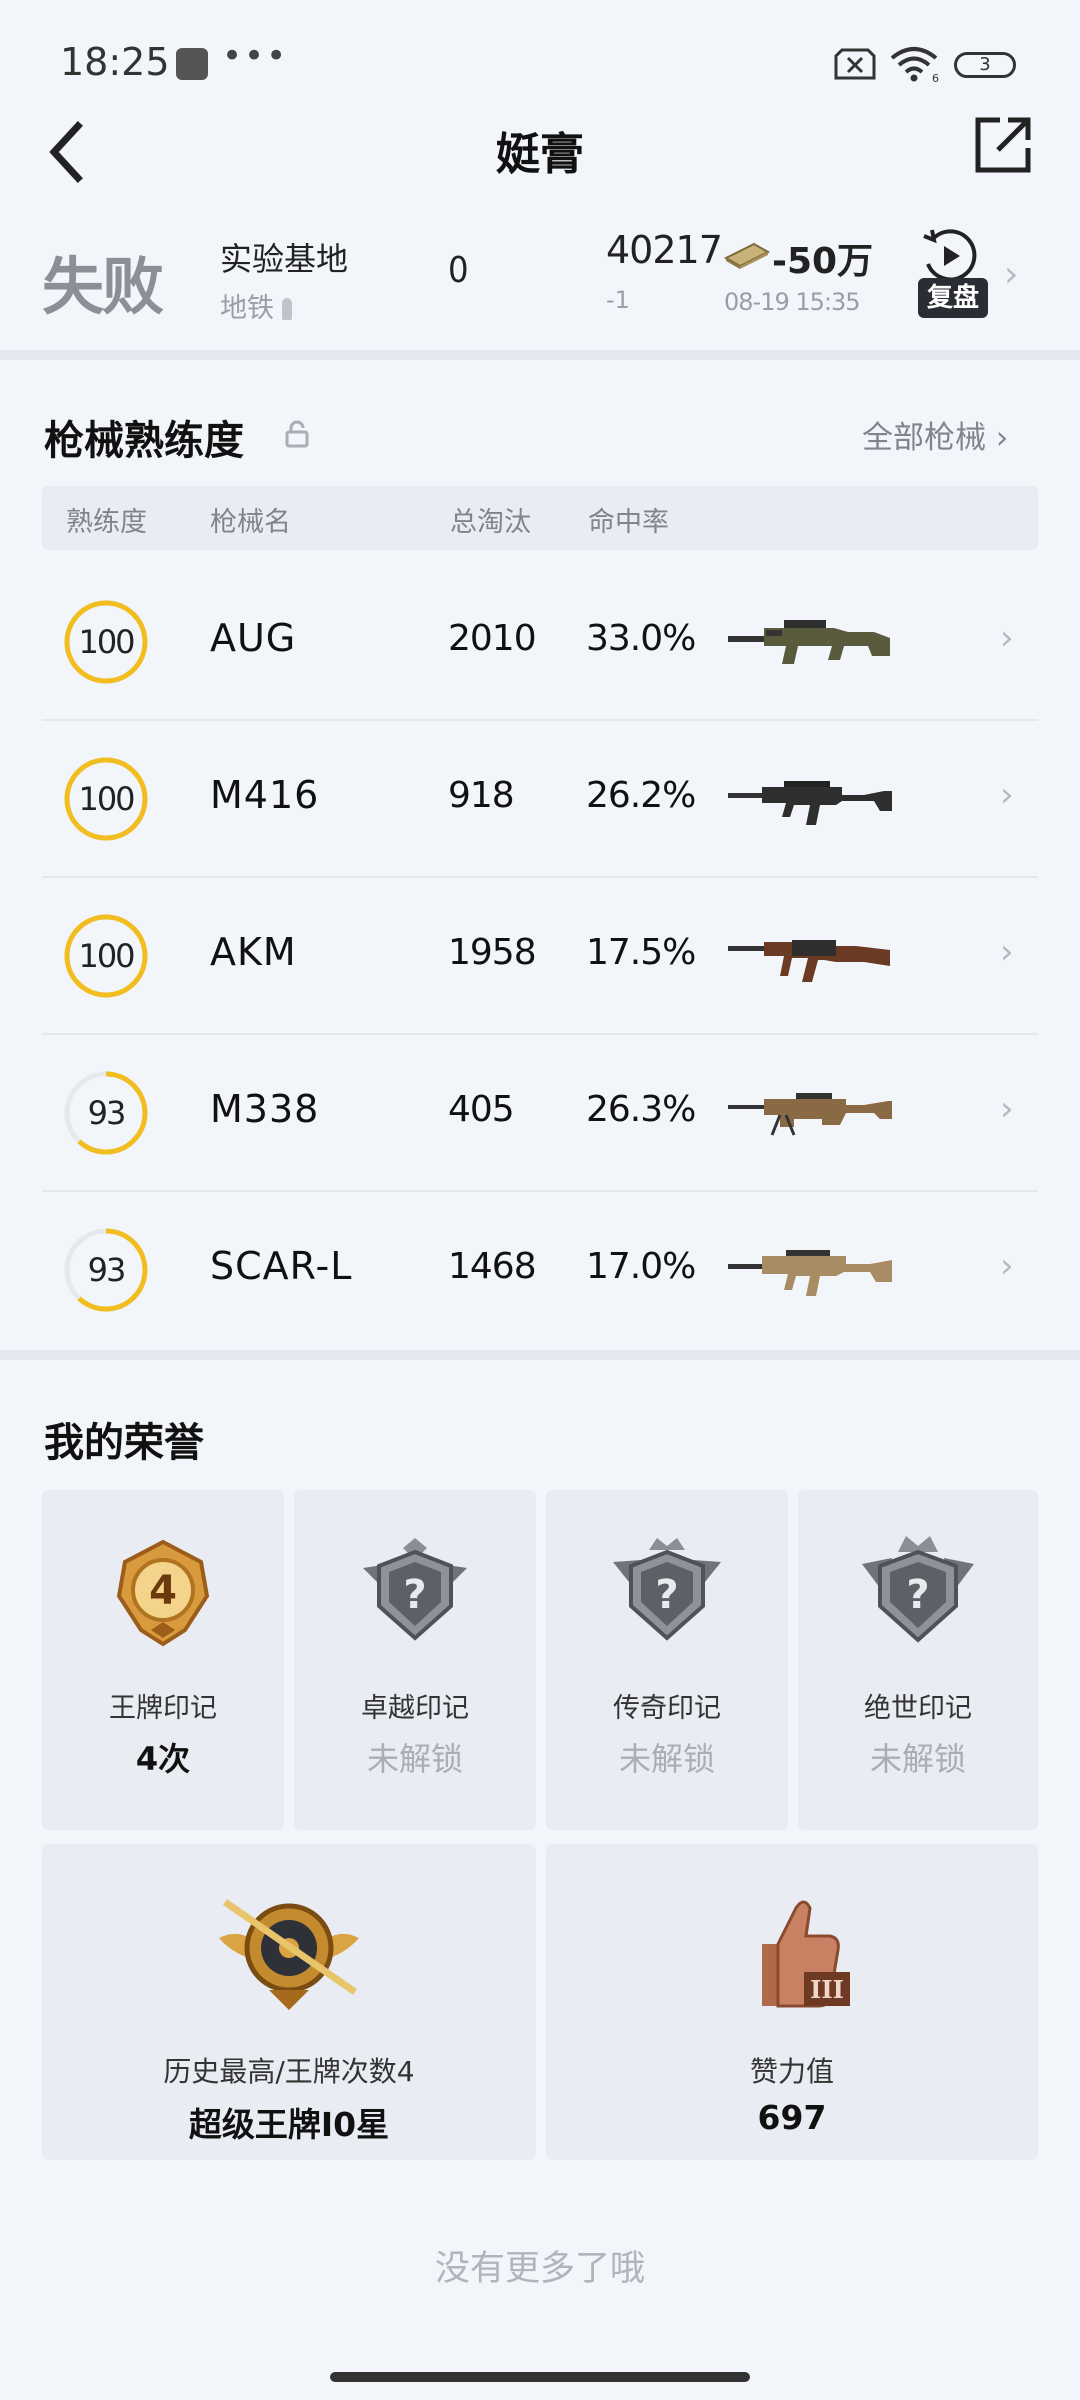 The width and height of the screenshot is (1080, 2400). I want to click on replay-button: 复盘, so click(953, 298).